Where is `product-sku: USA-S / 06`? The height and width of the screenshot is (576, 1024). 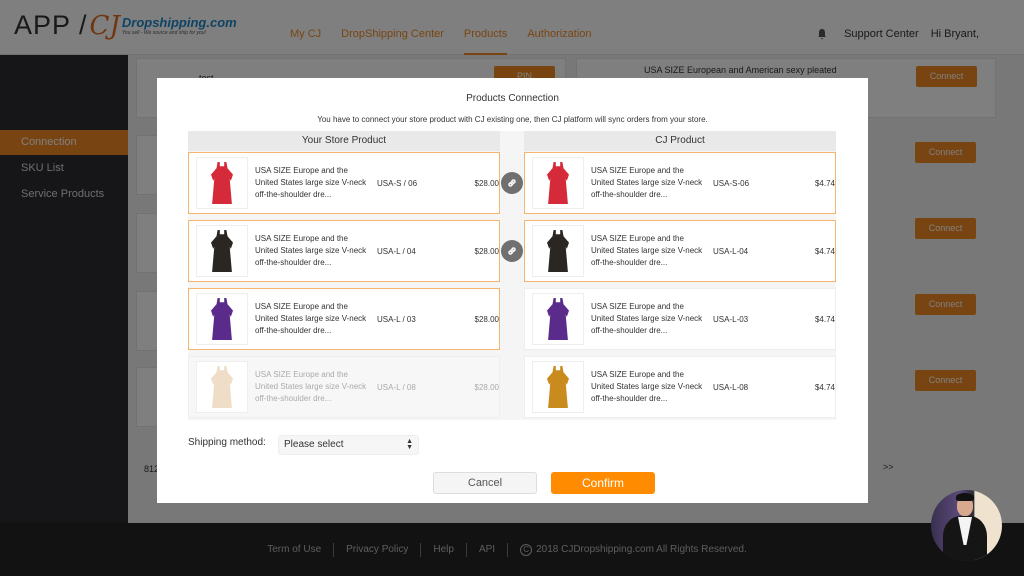 product-sku: USA-S / 06 is located at coordinates (397, 183).